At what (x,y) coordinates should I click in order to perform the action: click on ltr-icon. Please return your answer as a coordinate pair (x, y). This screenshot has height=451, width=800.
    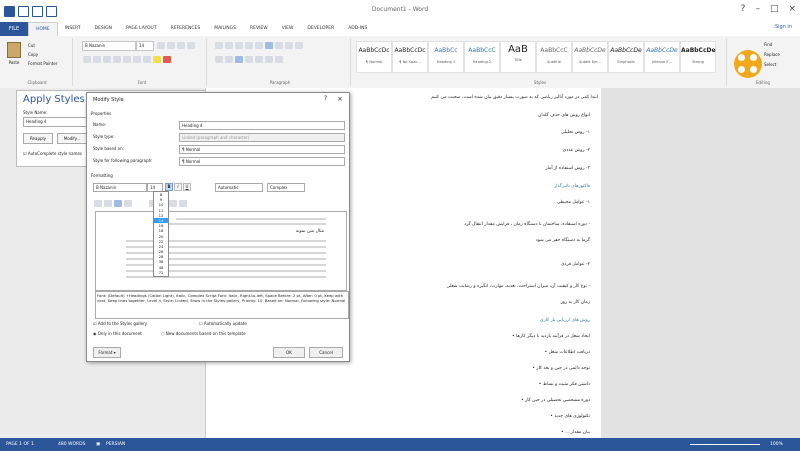
    Looking at the image, I should click on (269, 45).